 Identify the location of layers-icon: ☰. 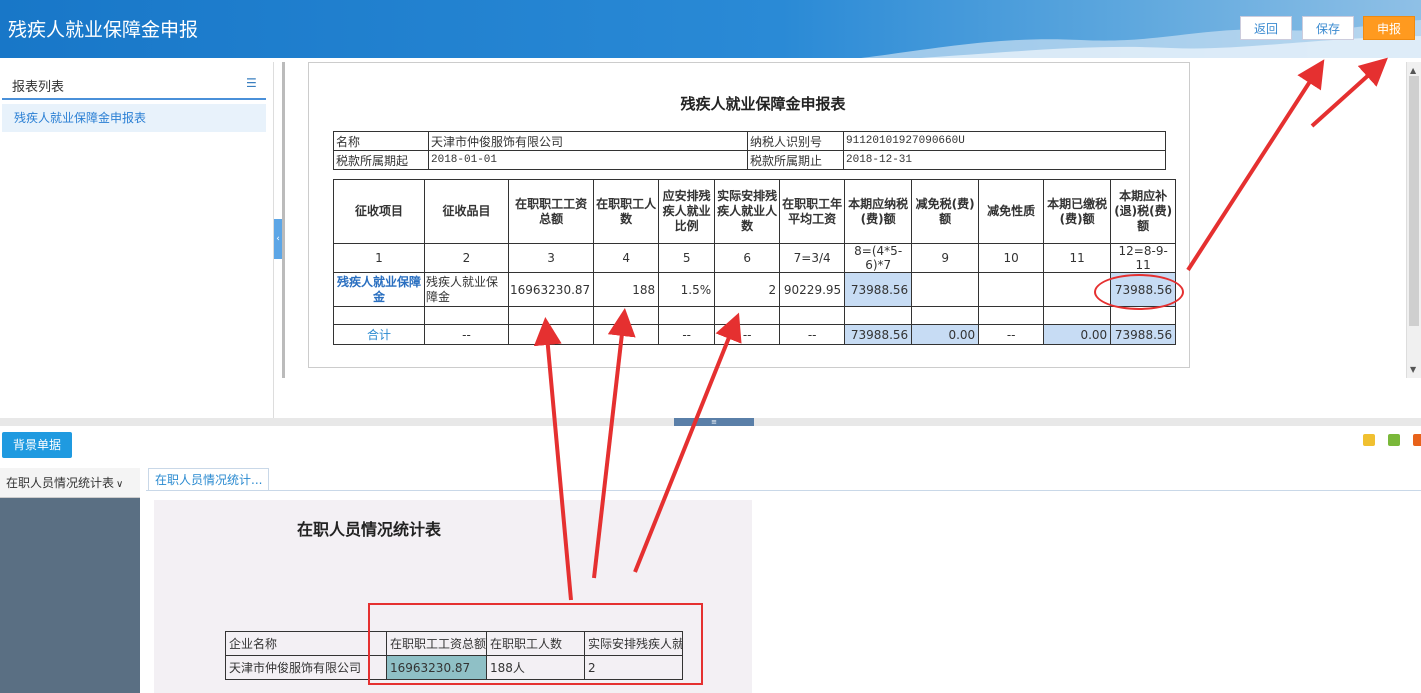
(253, 83).